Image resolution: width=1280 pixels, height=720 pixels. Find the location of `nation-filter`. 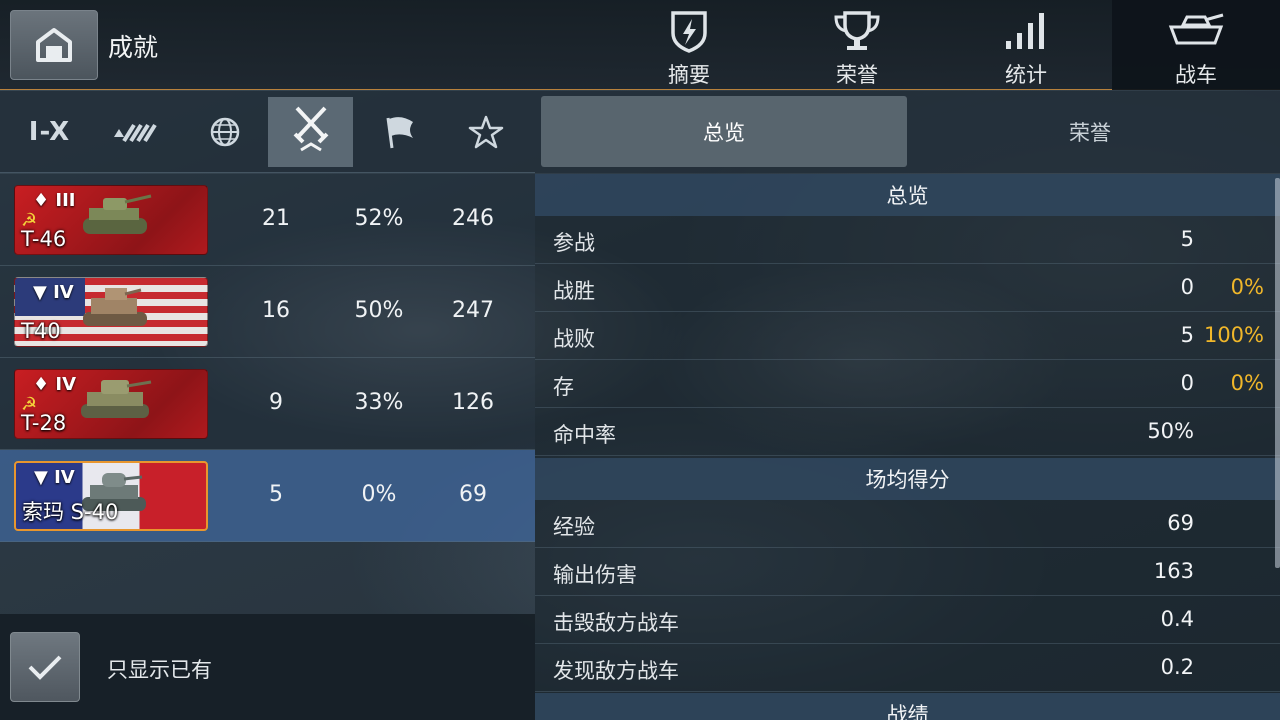

nation-filter is located at coordinates (224, 132).